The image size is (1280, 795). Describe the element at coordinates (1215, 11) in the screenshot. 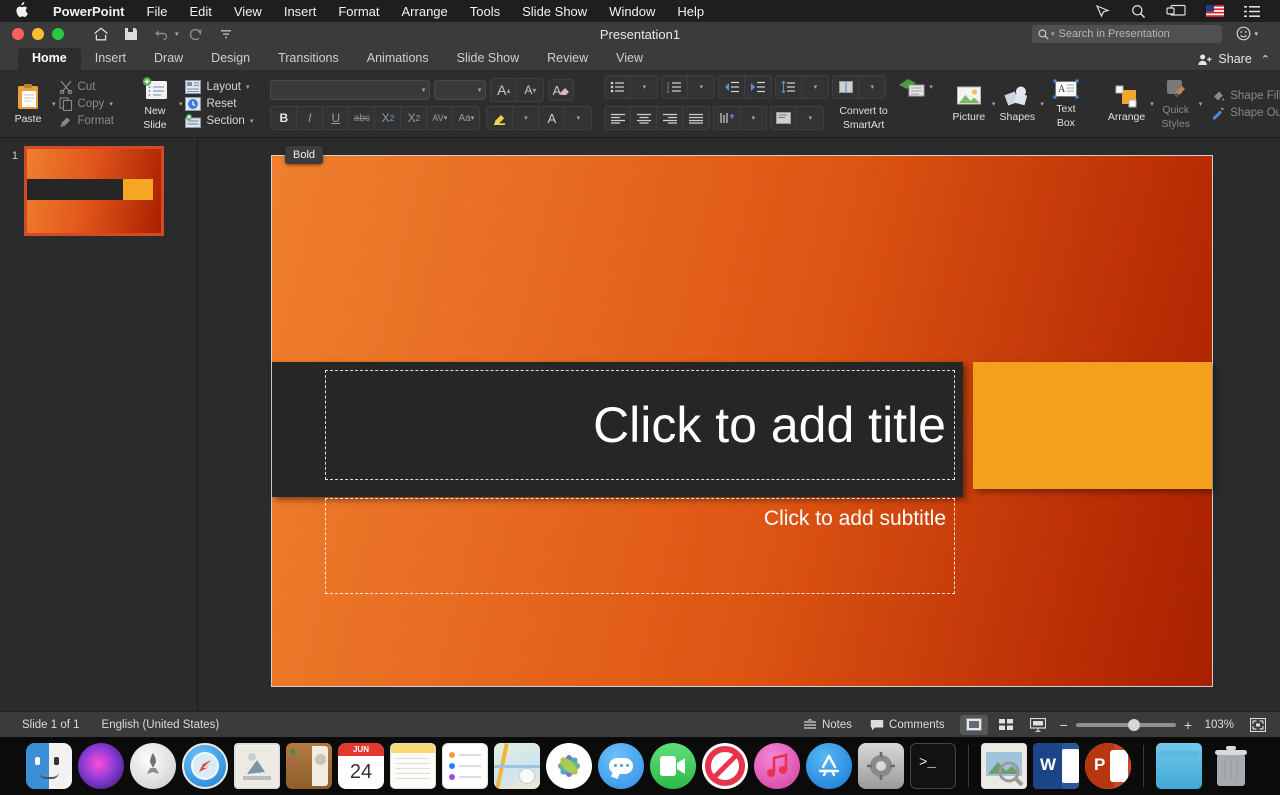

I see `us-flag-icon` at that location.